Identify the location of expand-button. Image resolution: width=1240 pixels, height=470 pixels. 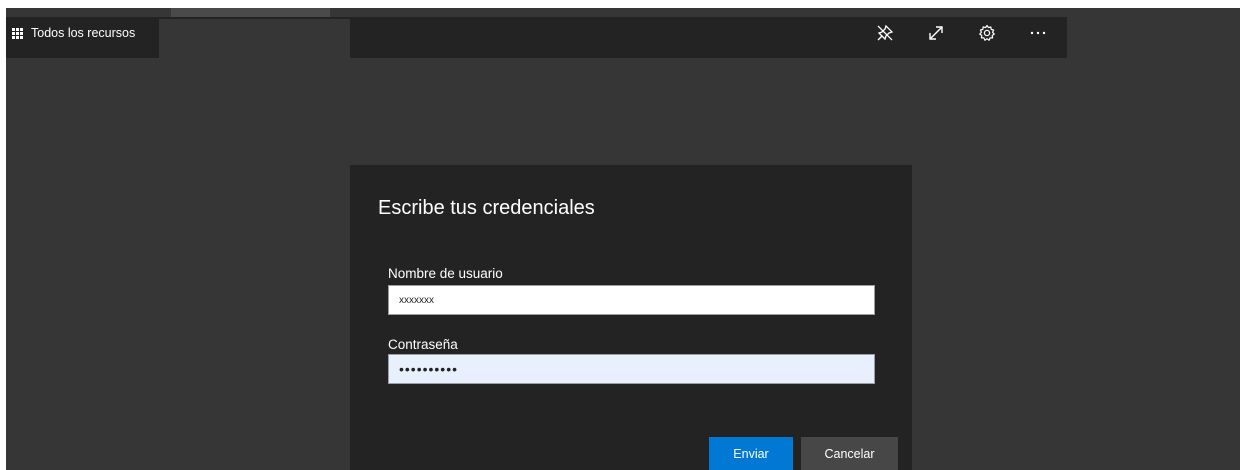
(936, 33).